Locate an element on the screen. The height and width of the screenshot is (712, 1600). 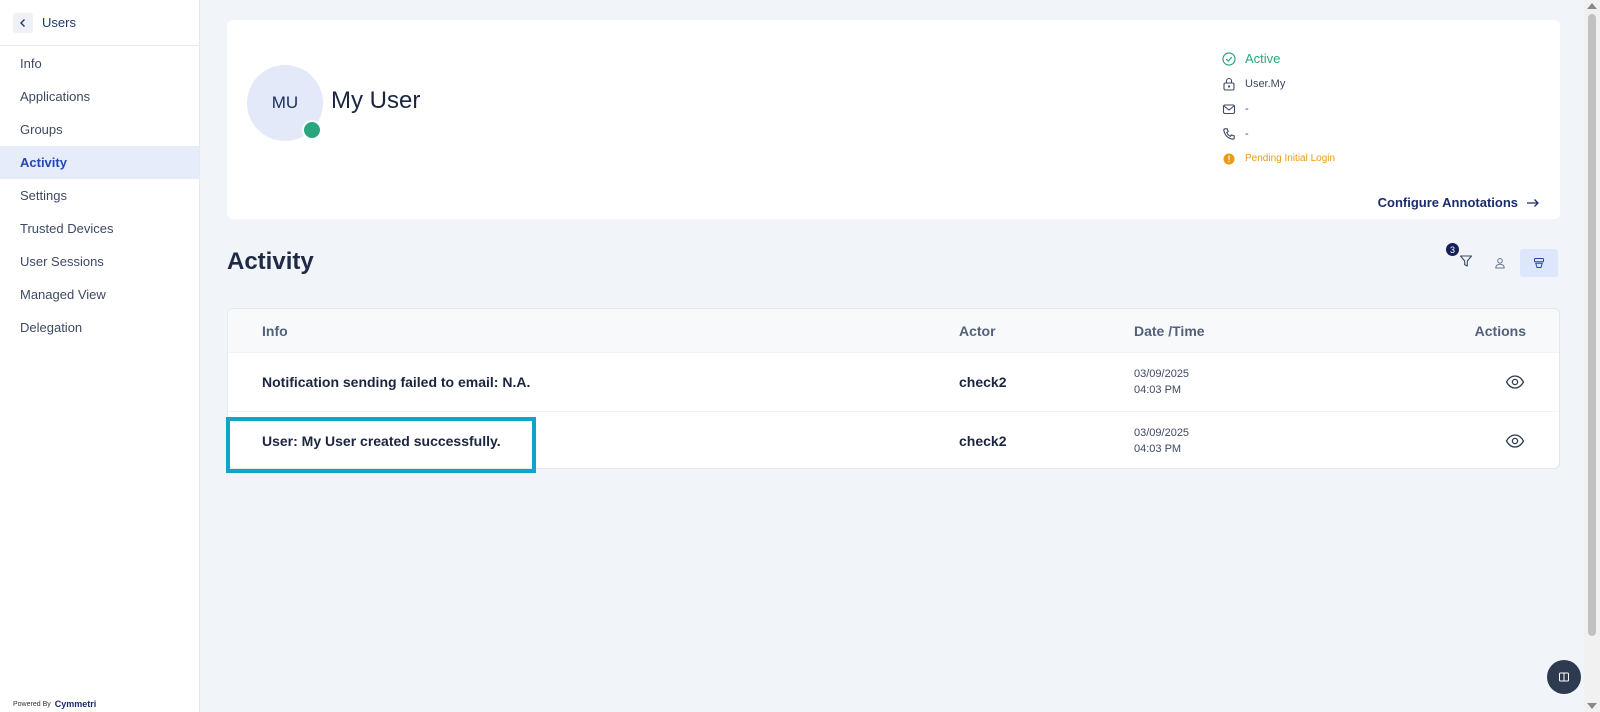
sidebar-item-info: Info is located at coordinates (99, 63).